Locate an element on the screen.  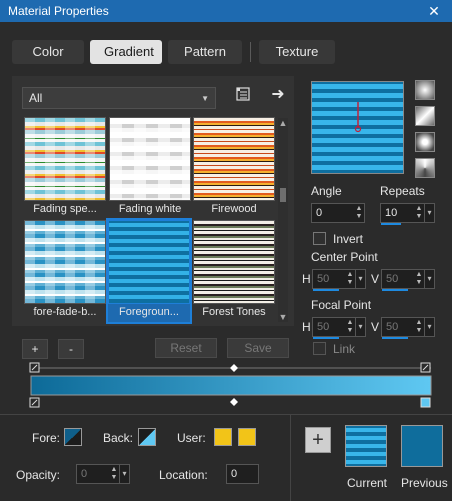
focal-h-value: 50 is located at coordinates (323, 327).